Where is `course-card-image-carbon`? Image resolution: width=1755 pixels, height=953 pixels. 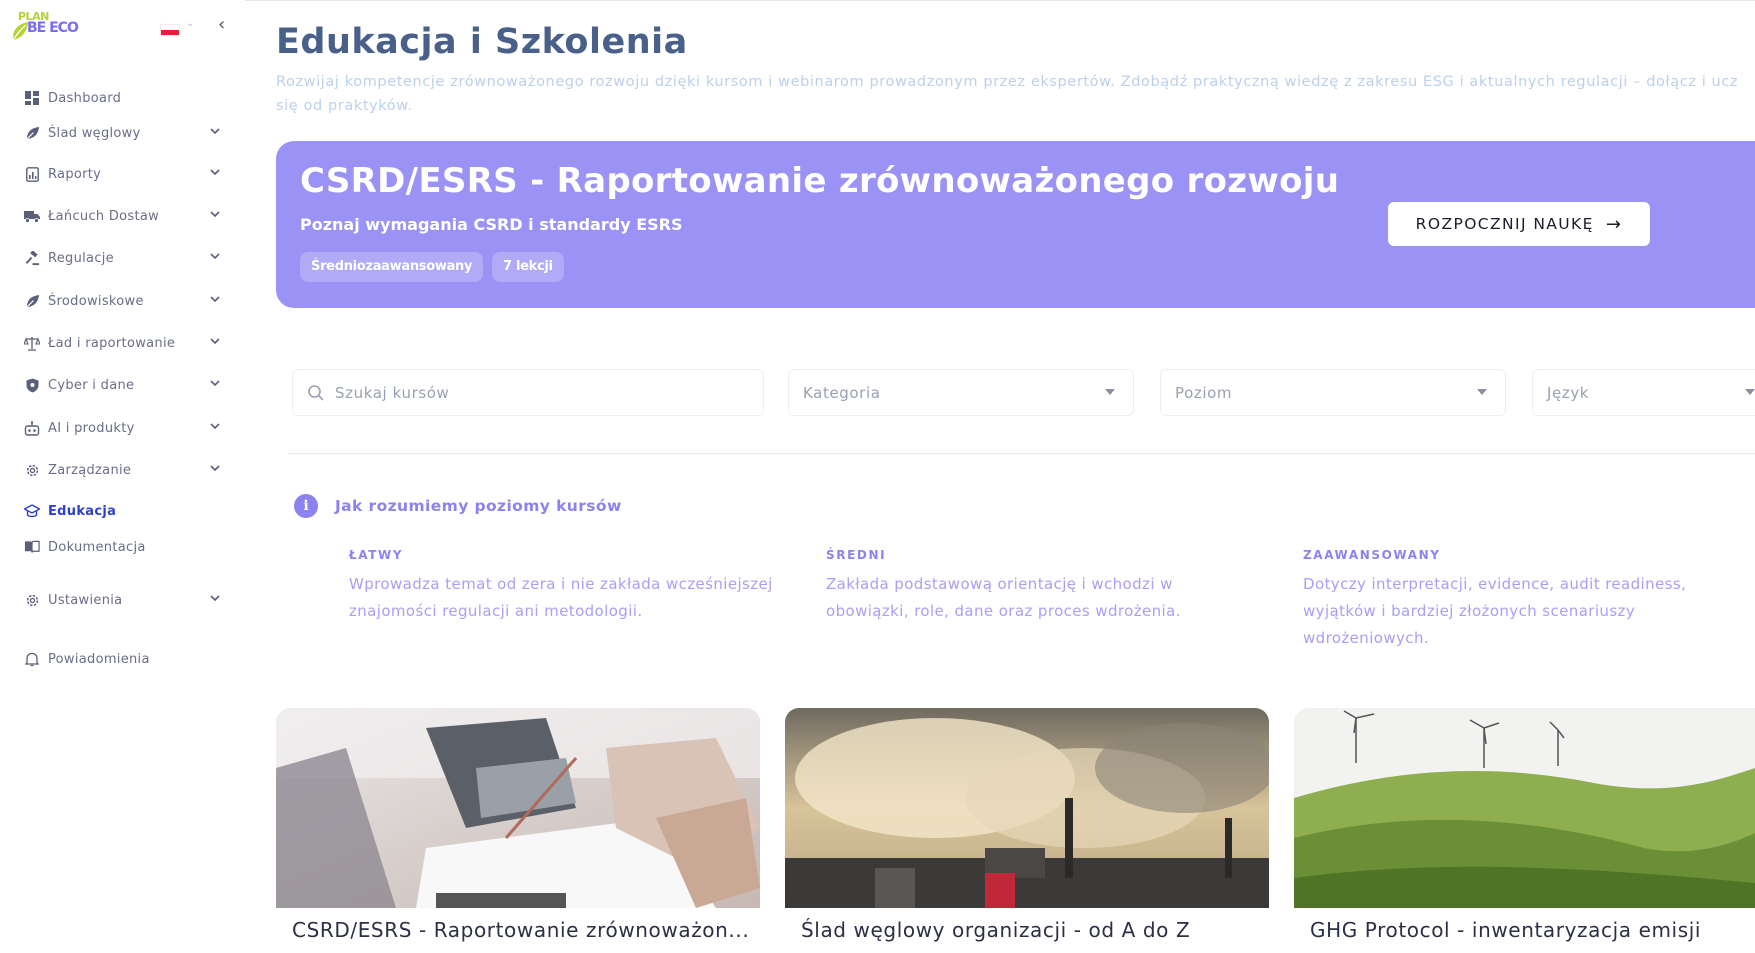 course-card-image-carbon is located at coordinates (1027, 808).